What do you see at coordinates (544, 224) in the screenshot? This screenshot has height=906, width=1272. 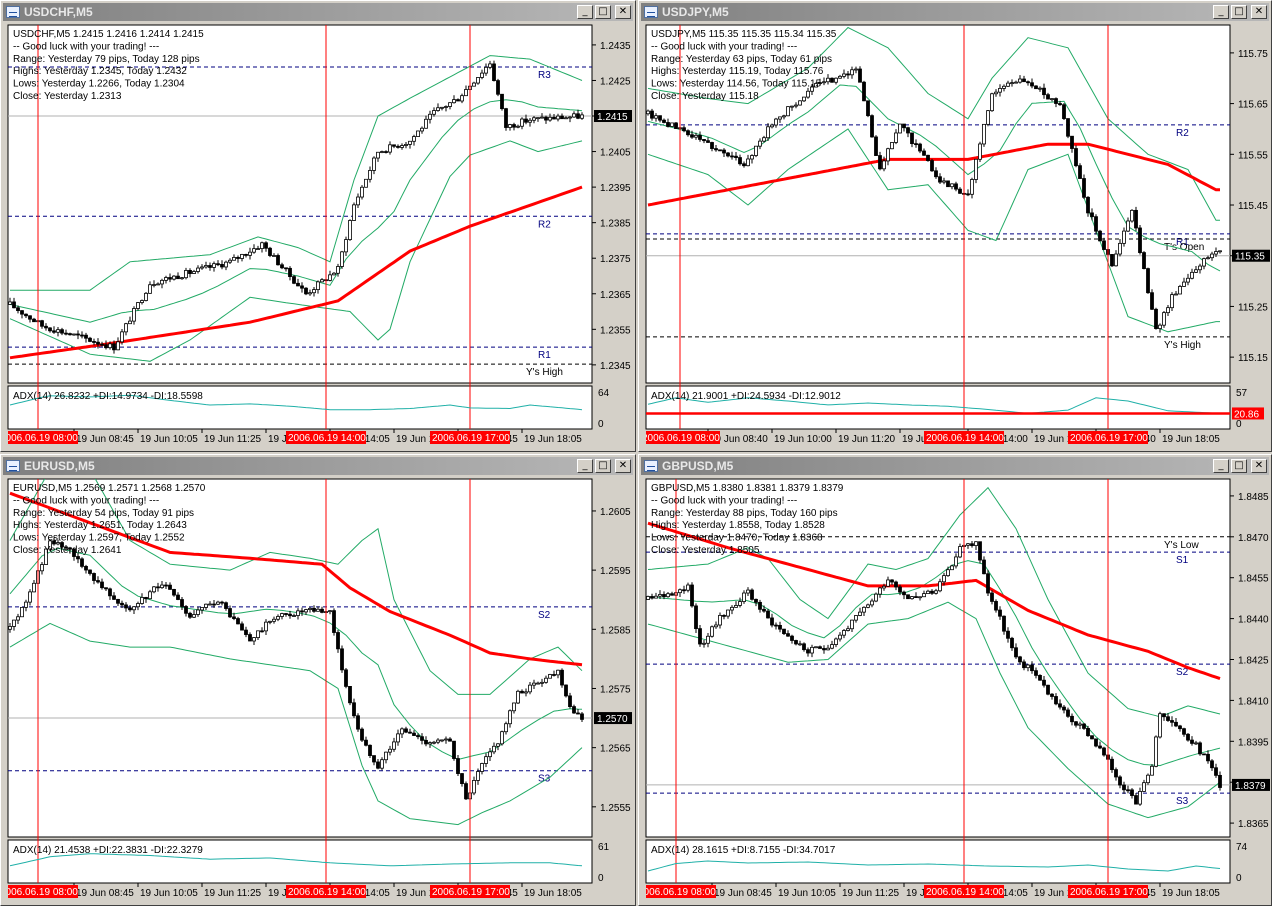 I see `level-label: R2` at bounding box center [544, 224].